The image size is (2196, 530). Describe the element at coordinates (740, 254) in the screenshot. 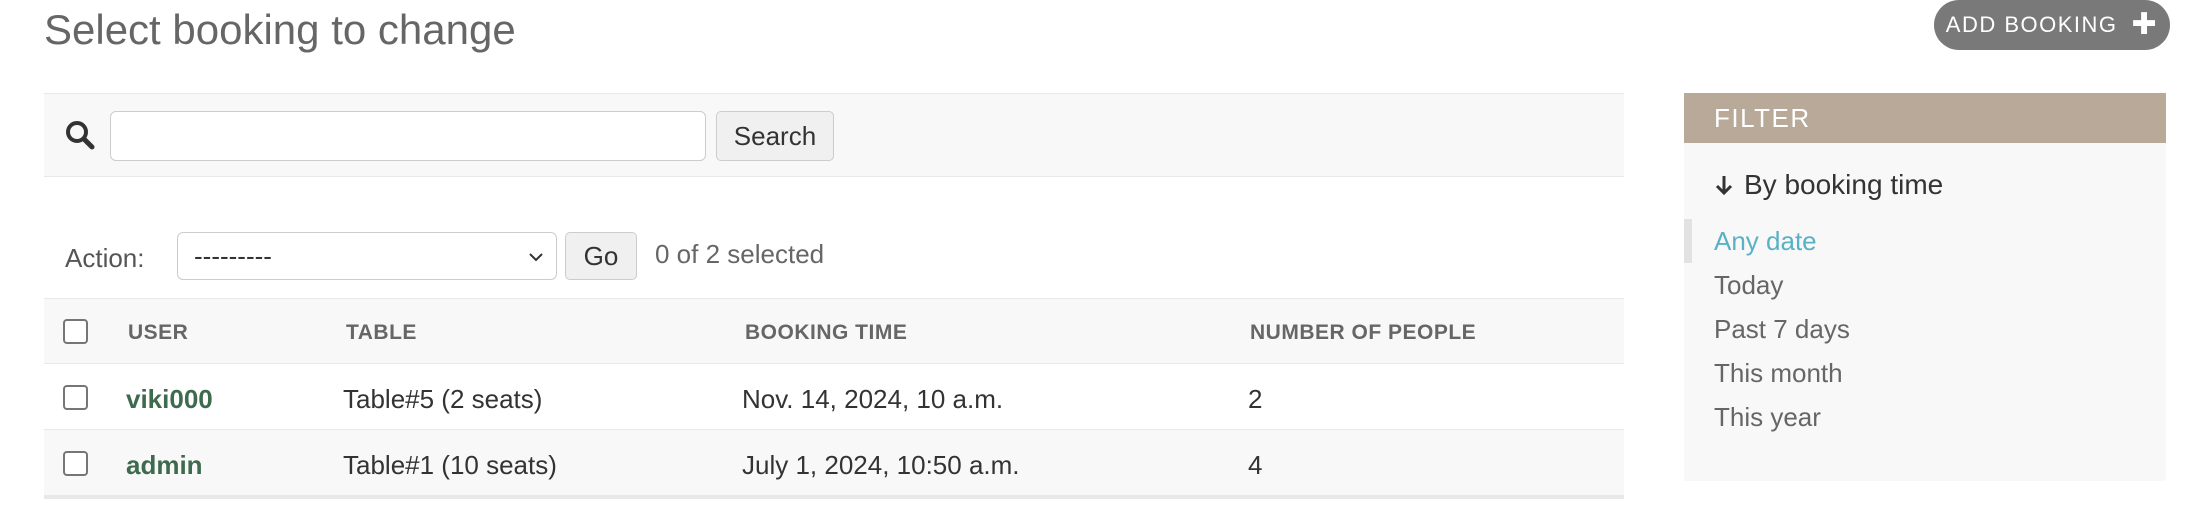

I see `selected-count: 0 of 2 selected` at that location.